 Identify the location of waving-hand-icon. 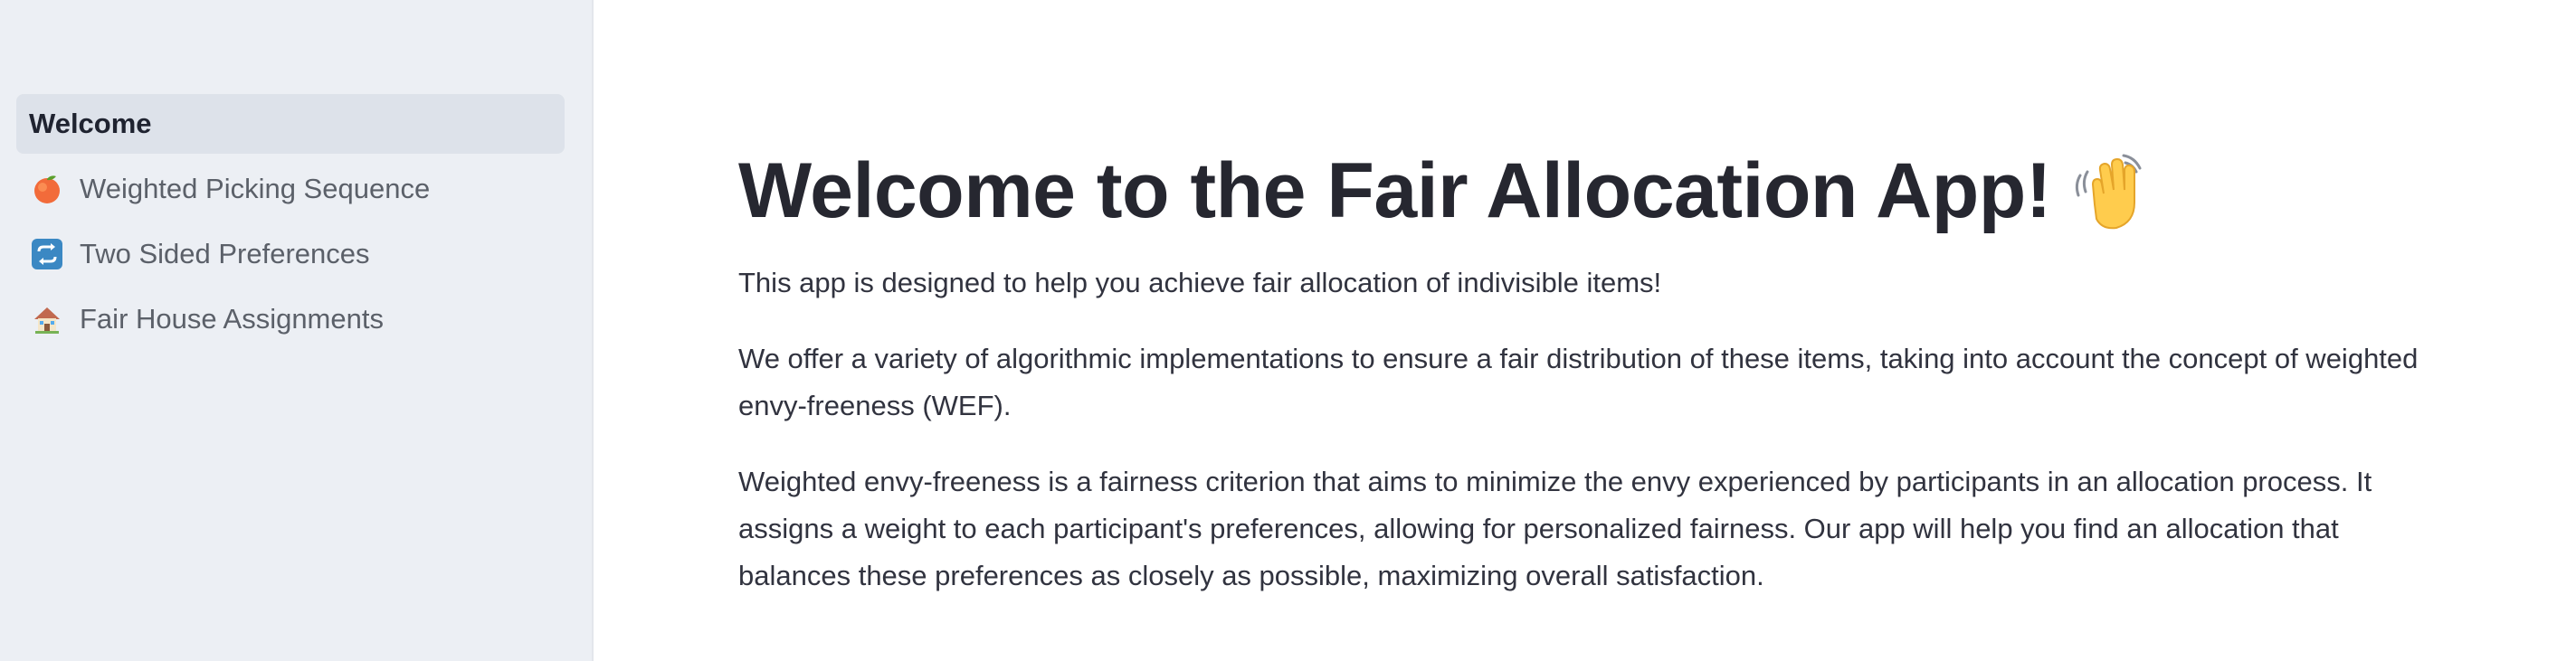
(2110, 191).